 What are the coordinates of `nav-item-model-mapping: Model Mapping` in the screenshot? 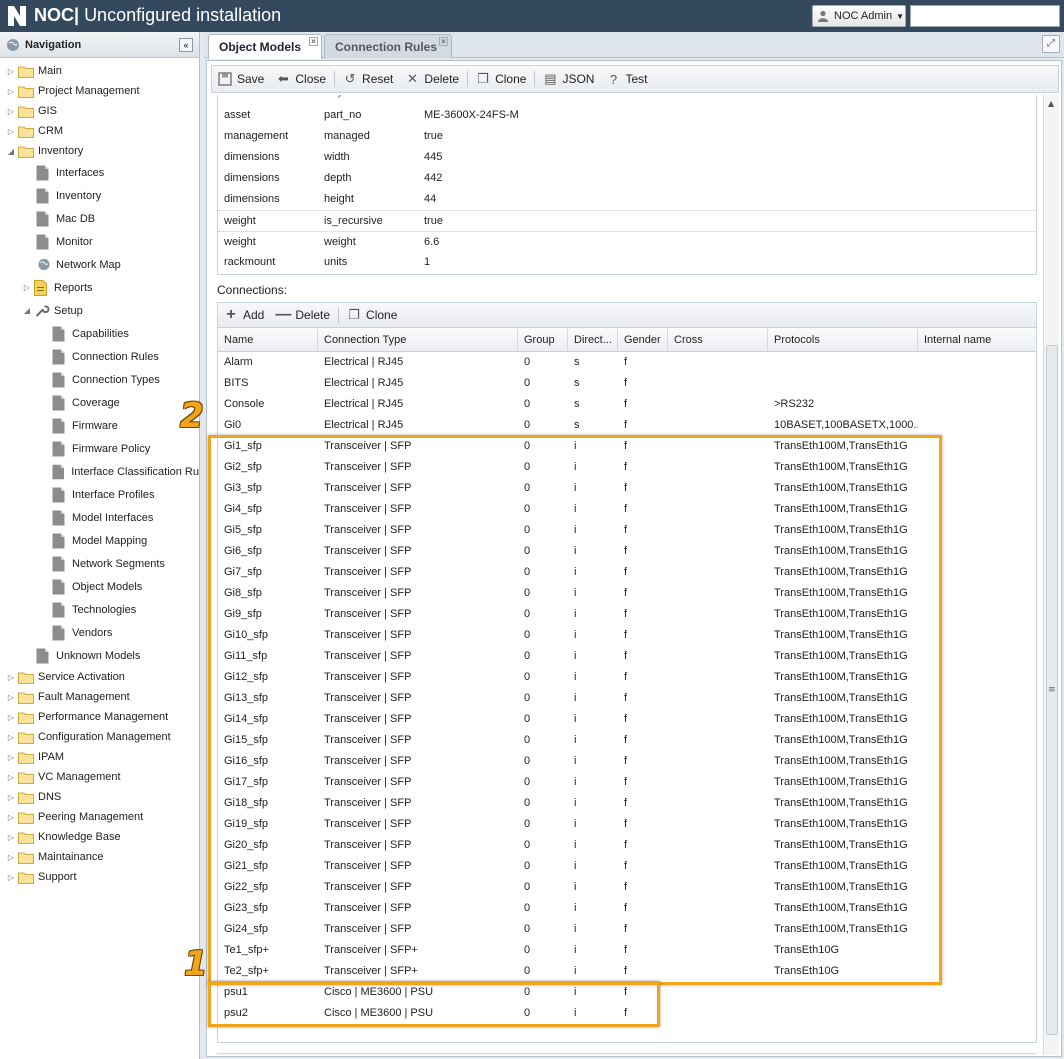 It's located at (99, 540).